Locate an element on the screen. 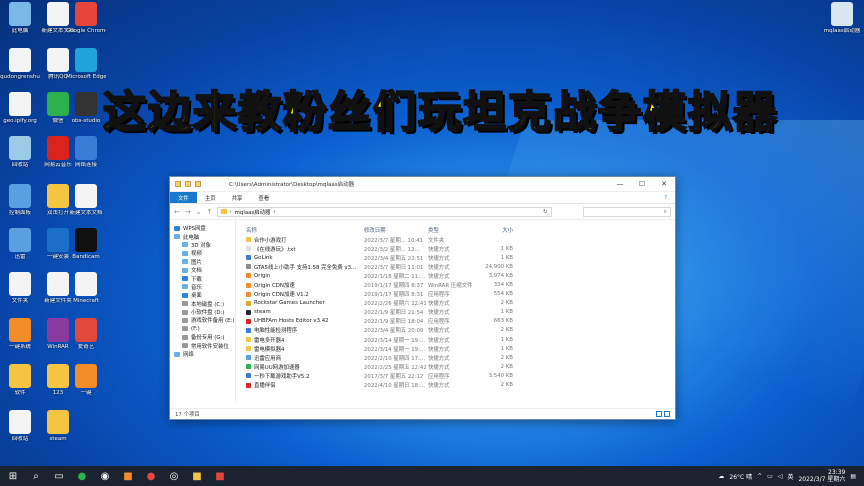 The width and height of the screenshot is (864, 486). nav-item: 常用软件安装位 is located at coordinates (202, 345).